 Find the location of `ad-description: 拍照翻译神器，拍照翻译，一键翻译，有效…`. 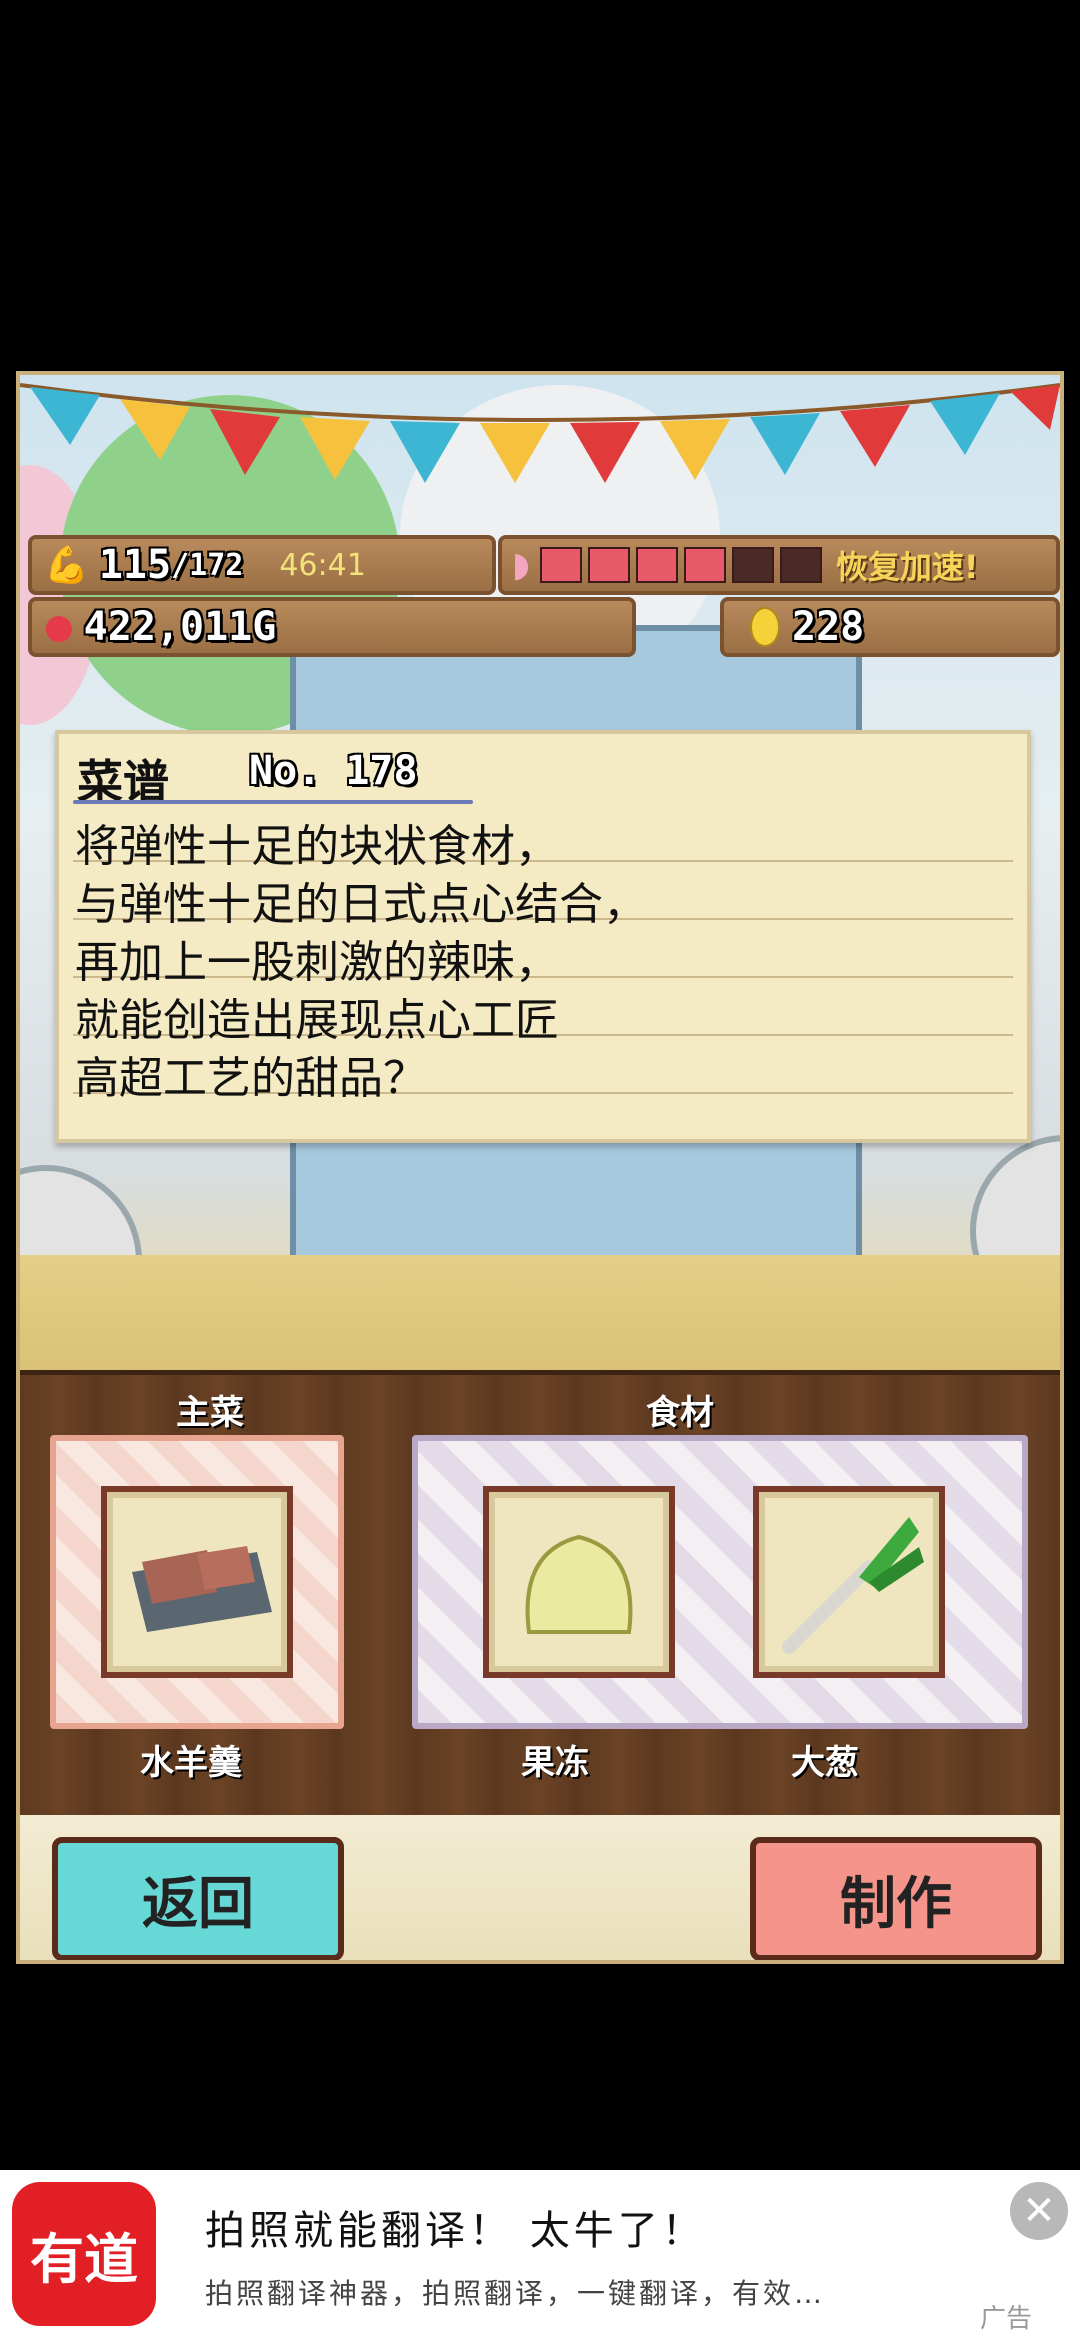

ad-description: 拍照翻译神器，拍照翻译，一键翻译，有效… is located at coordinates (515, 2292).